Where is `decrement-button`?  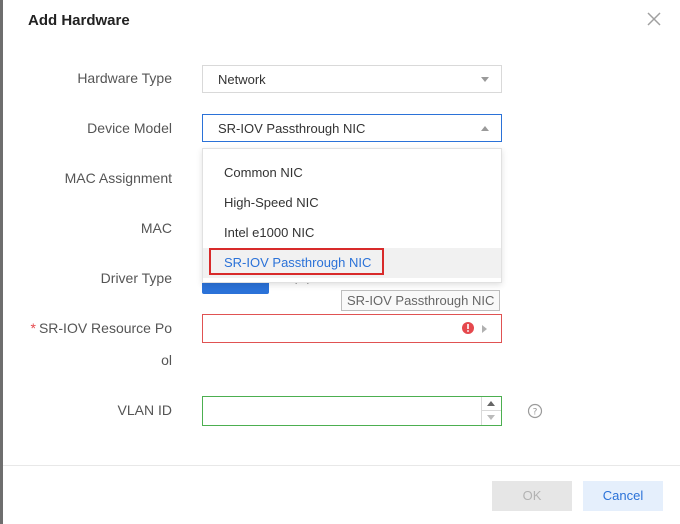 decrement-button is located at coordinates (491, 418).